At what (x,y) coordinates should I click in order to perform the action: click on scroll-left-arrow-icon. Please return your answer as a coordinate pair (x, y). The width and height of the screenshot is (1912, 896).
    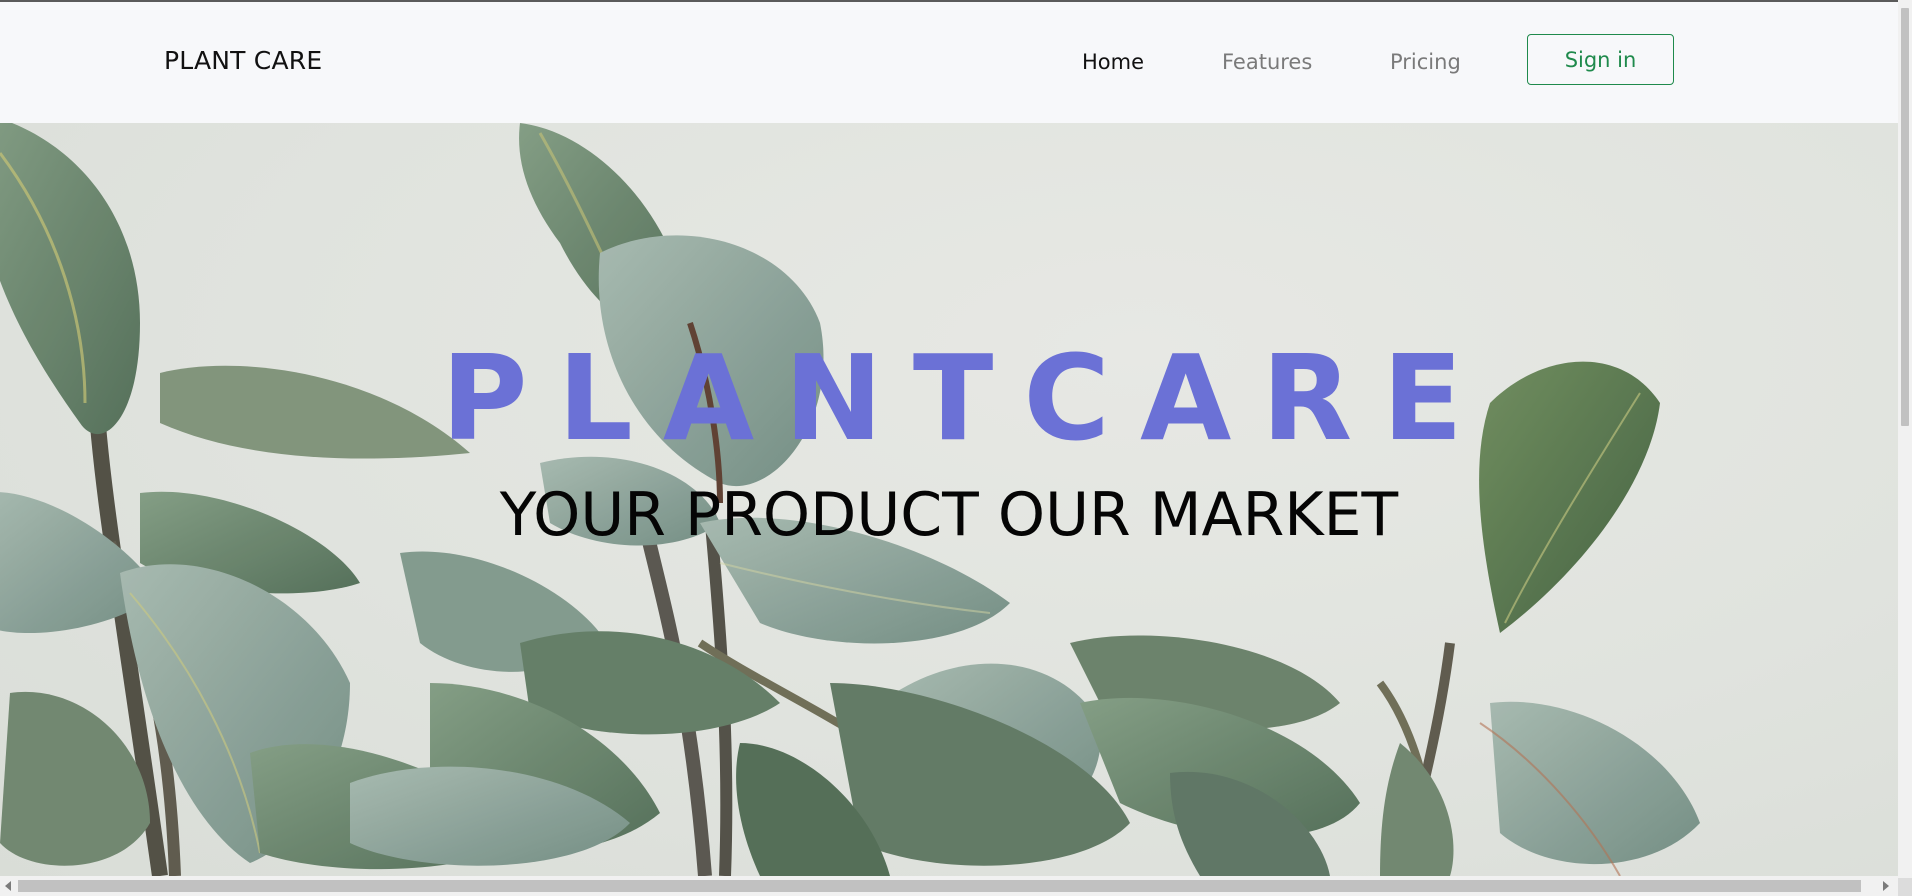
    Looking at the image, I should click on (8, 886).